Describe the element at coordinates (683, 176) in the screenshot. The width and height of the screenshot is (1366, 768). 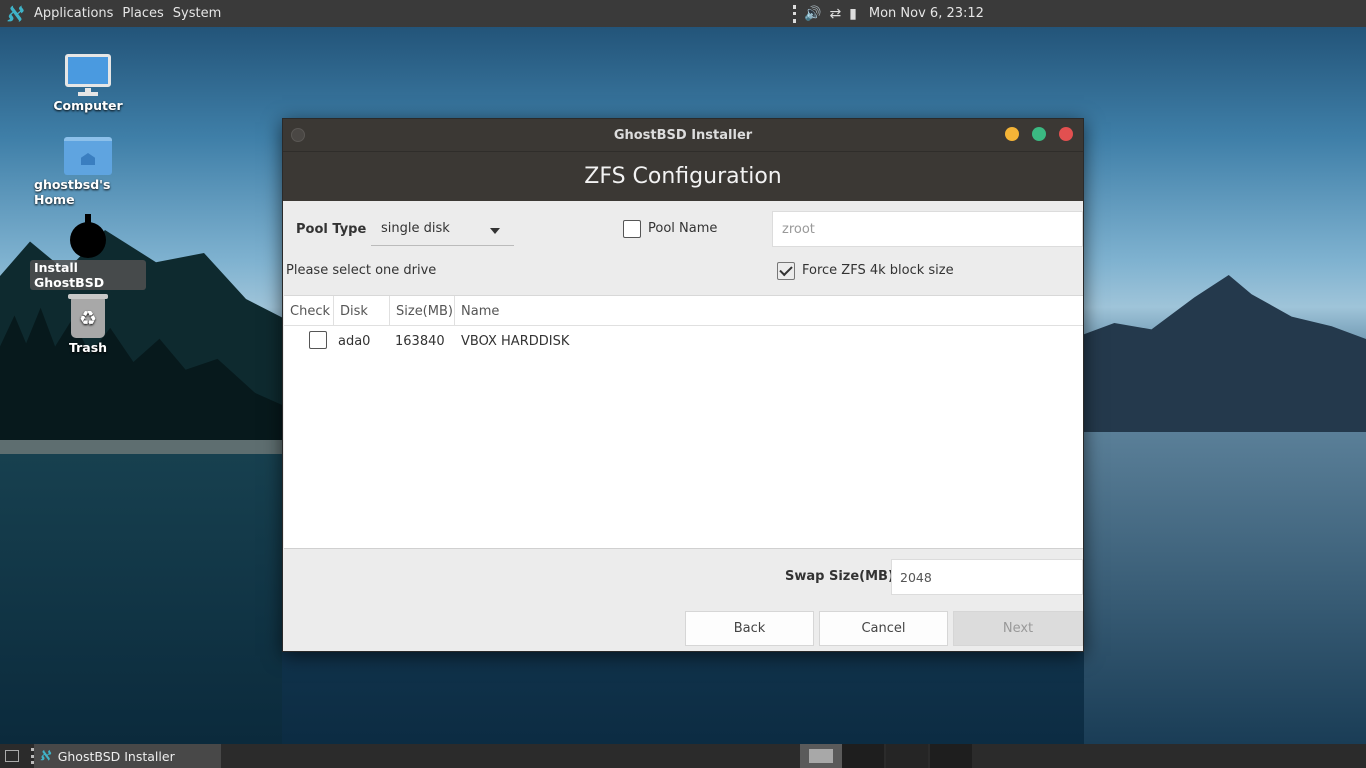
I see `page-title: ZFS Configuration` at that location.